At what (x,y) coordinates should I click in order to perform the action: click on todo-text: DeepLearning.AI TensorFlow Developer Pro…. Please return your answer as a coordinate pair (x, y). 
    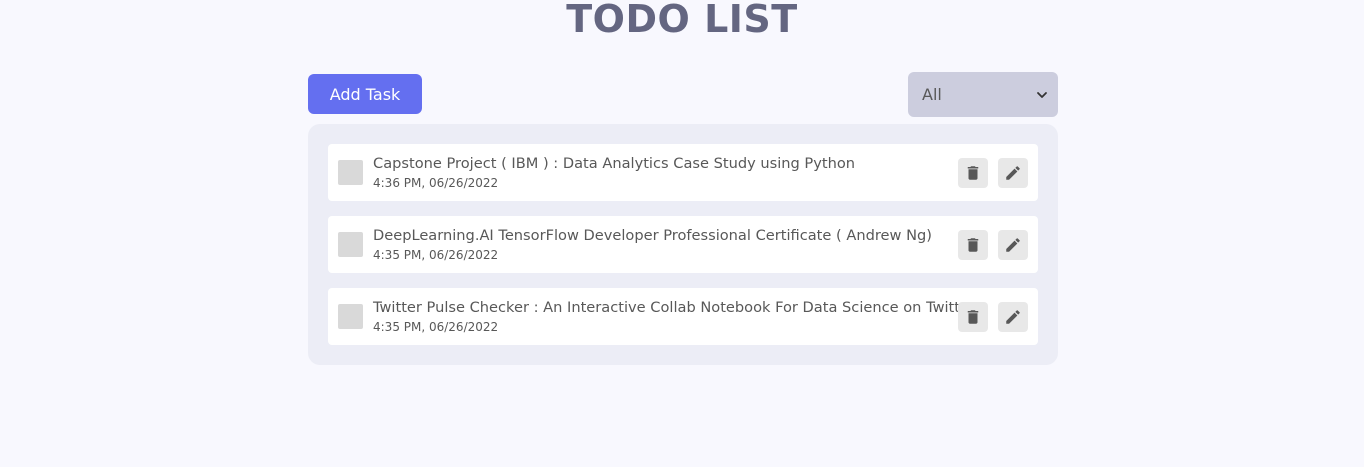
    Looking at the image, I should click on (652, 244).